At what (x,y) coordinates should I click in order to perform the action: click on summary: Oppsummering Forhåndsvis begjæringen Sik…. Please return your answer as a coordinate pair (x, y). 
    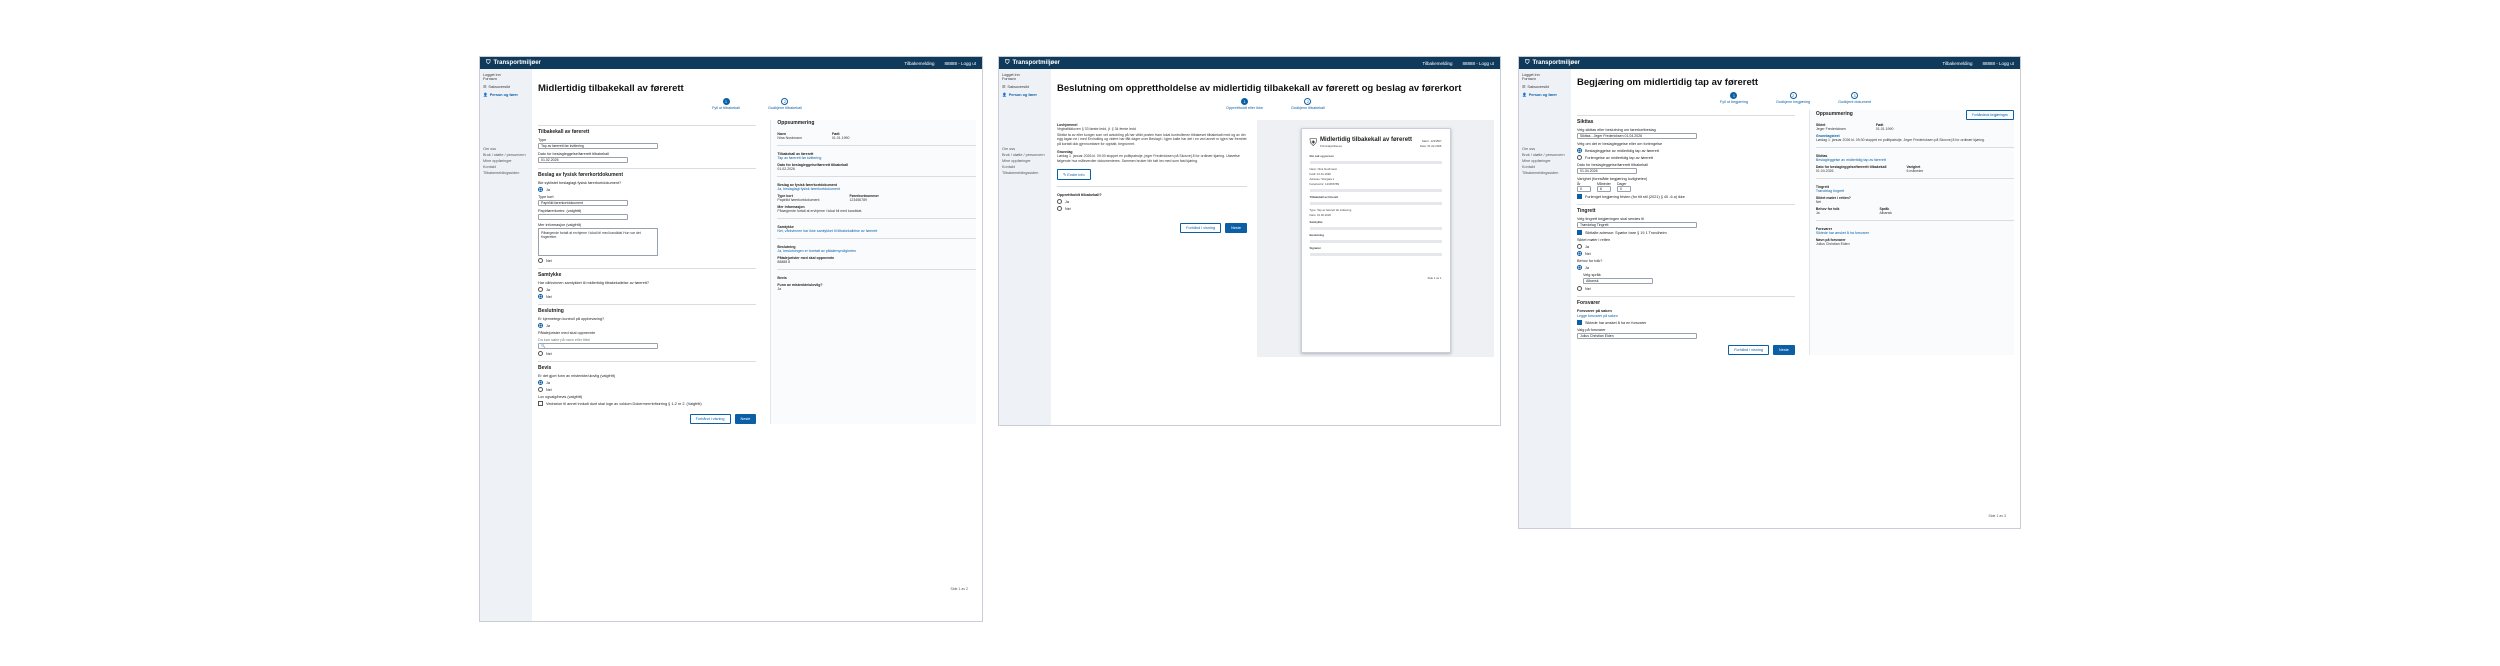
    Looking at the image, I should click on (1911, 232).